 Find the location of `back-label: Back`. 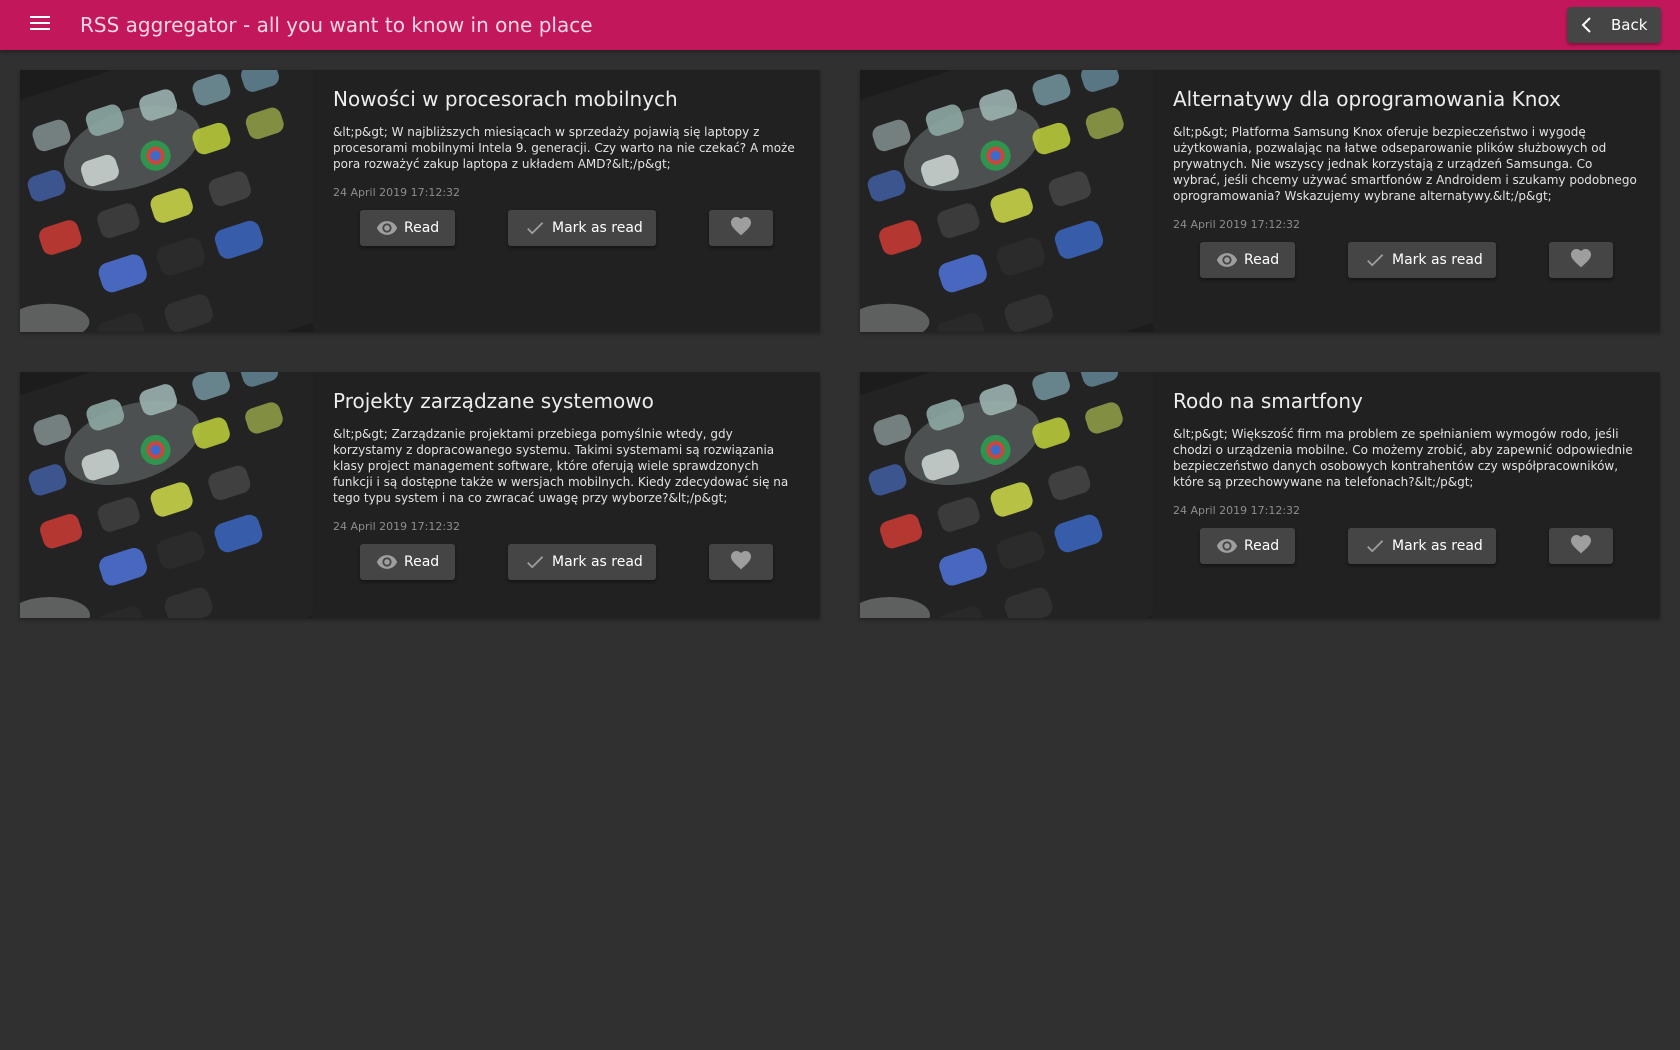

back-label: Back is located at coordinates (1629, 25).